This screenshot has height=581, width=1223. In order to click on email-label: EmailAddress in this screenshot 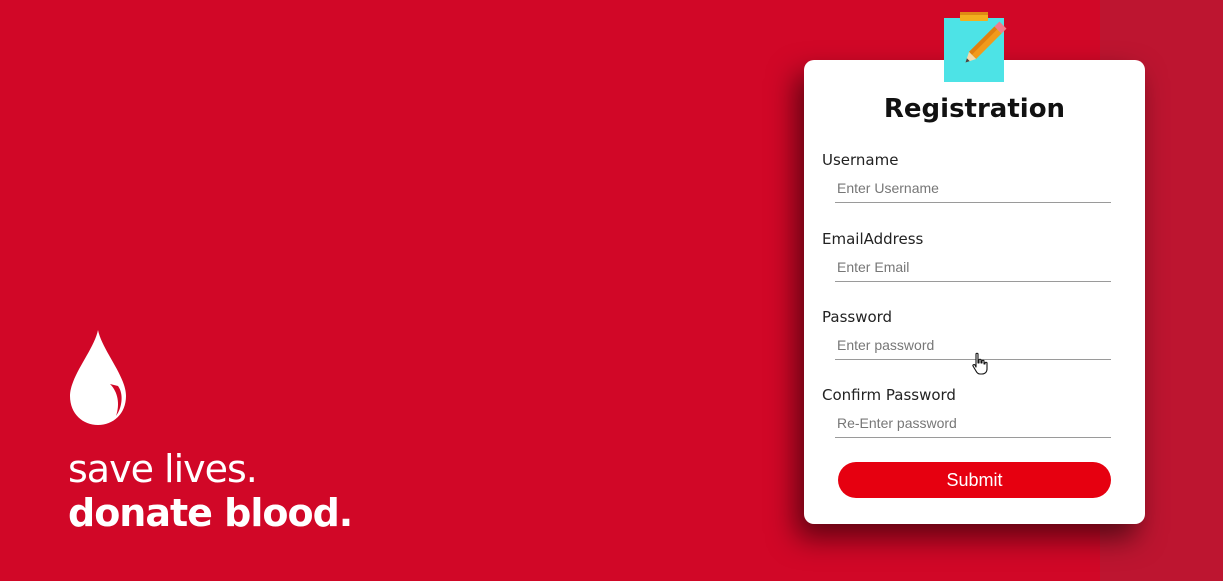, I will do `click(873, 239)`.